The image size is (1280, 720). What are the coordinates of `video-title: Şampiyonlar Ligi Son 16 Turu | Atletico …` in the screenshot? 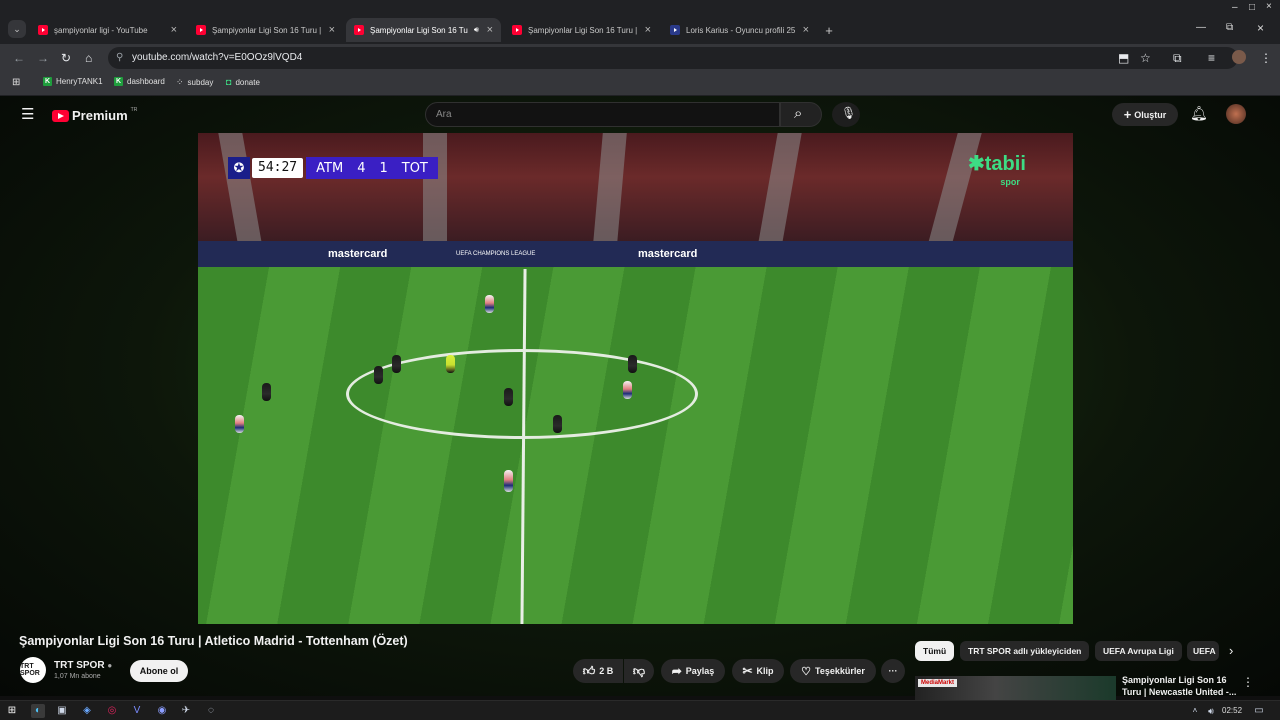 It's located at (213, 641).